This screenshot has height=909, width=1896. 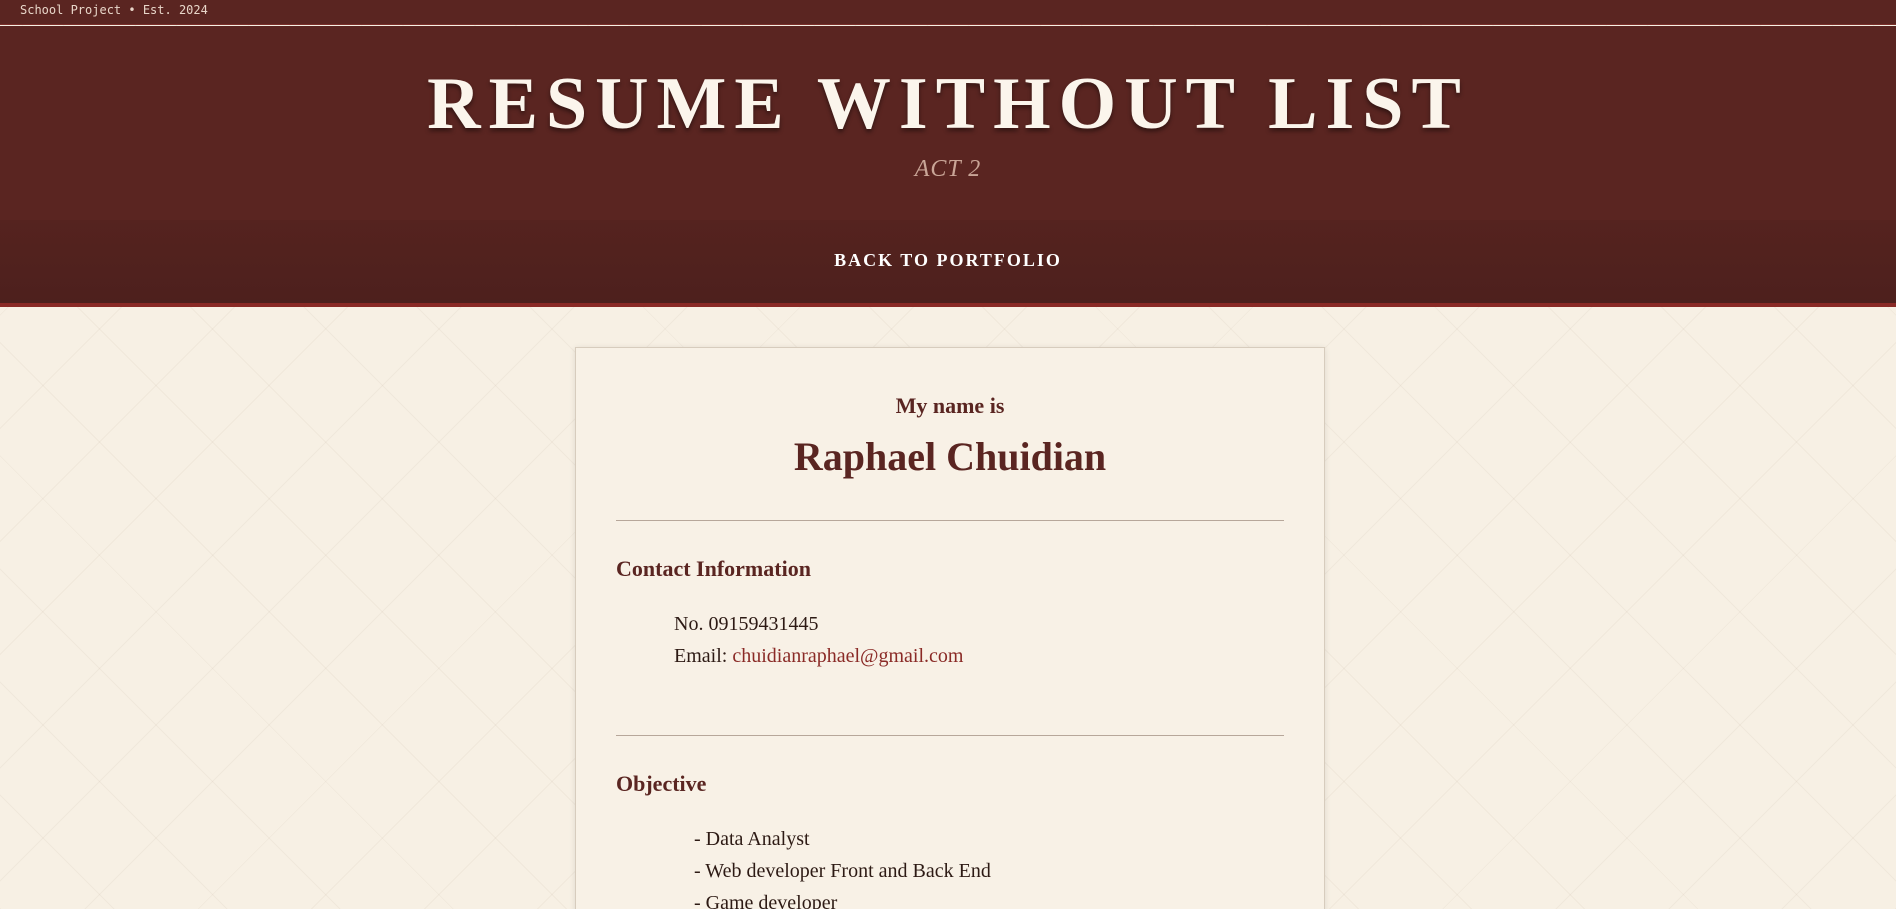 I want to click on site-tagline: School Project • Est. 2024, so click(x=114, y=10).